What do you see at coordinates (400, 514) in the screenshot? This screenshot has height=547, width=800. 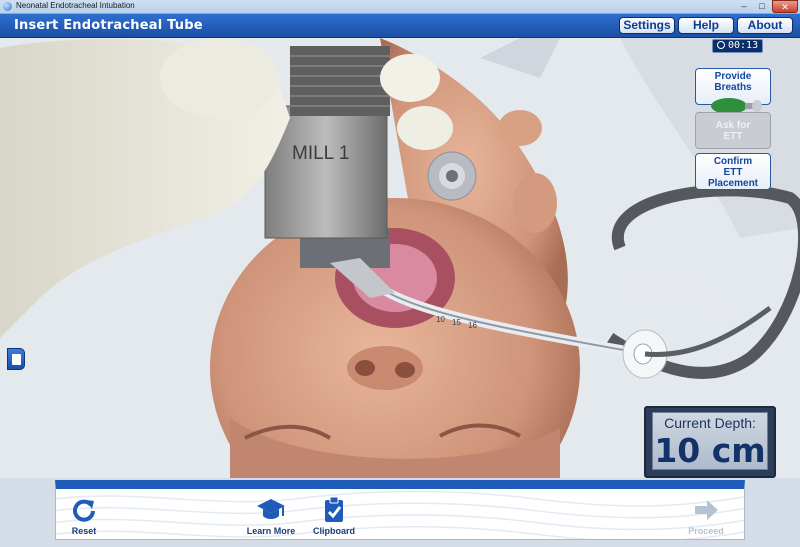 I see `toolbar-wave-pattern` at bounding box center [400, 514].